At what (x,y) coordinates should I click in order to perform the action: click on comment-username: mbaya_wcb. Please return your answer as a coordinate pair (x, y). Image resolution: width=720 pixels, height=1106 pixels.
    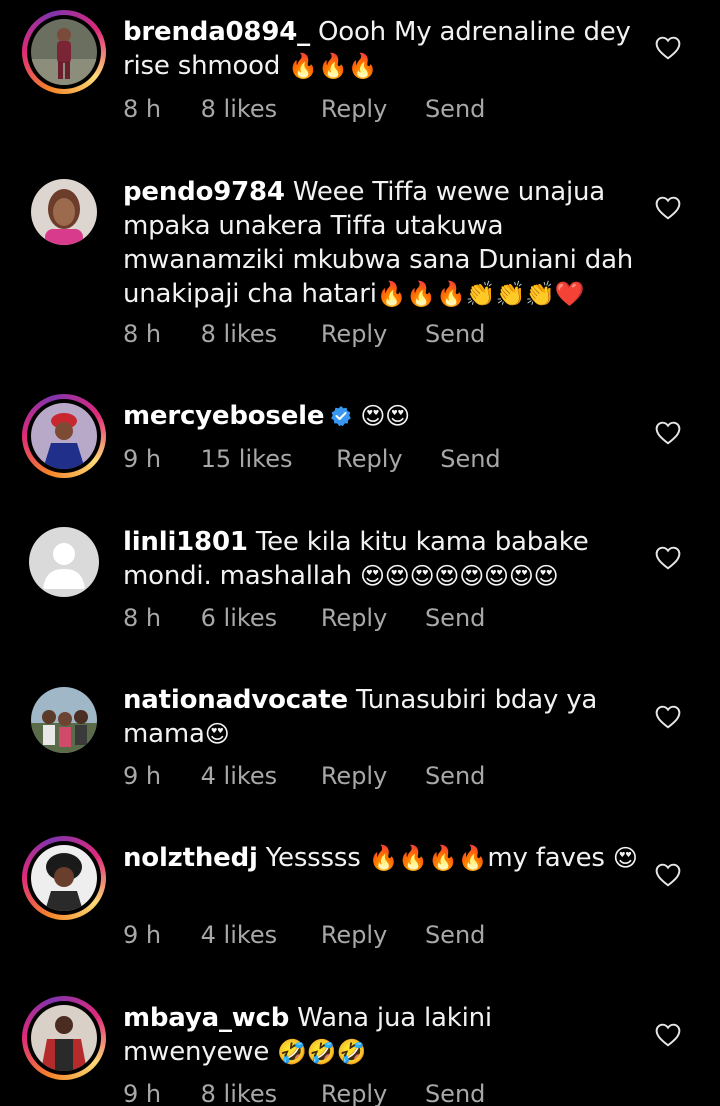
    Looking at the image, I should click on (206, 1018).